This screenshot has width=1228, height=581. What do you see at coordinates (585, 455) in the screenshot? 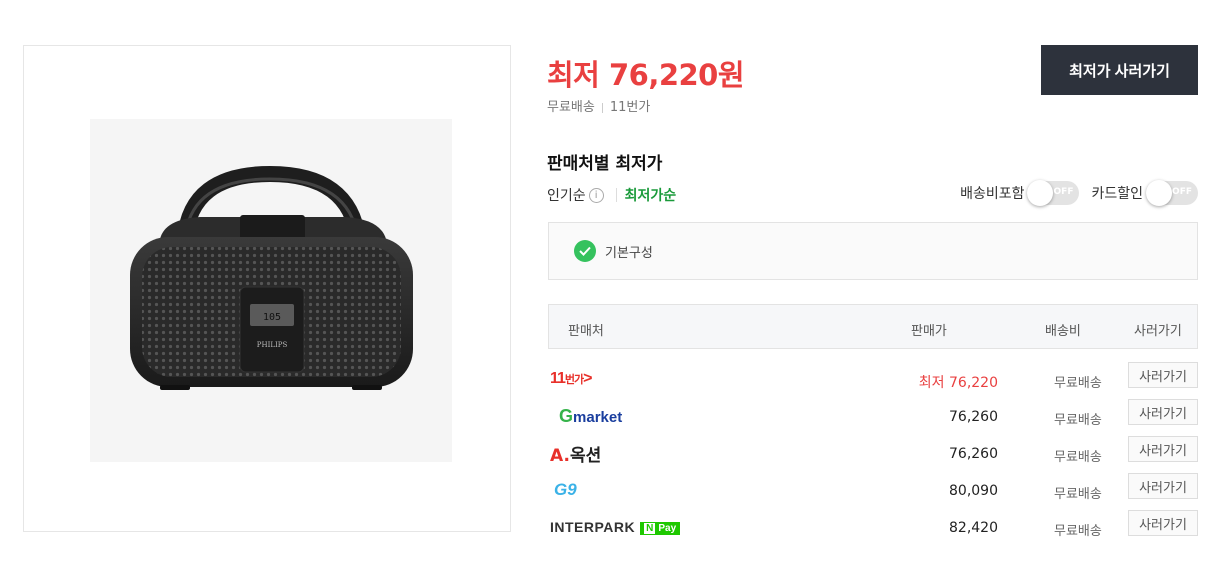
I see `logo-sub: 옥션` at bounding box center [585, 455].